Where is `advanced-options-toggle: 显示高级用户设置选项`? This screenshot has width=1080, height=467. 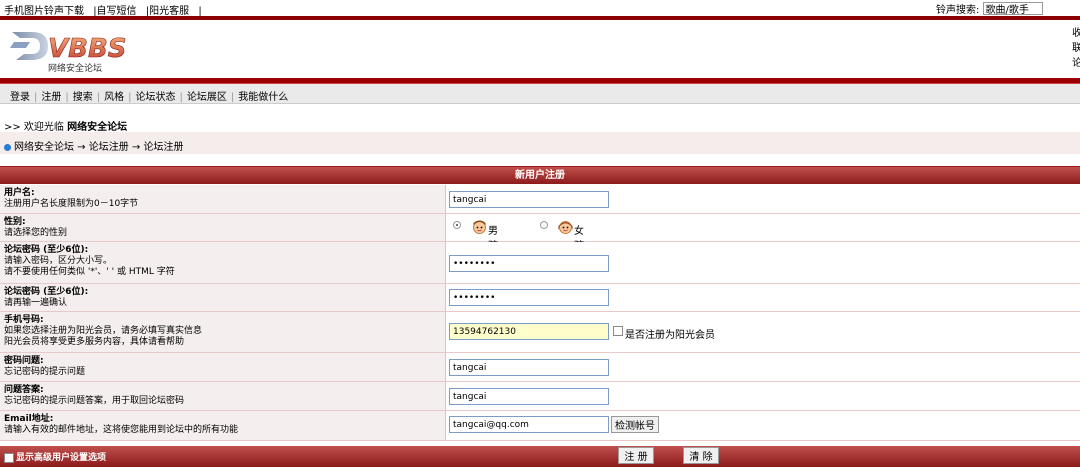 advanced-options-toggle: 显示高级用户设置选项 is located at coordinates (55, 456).